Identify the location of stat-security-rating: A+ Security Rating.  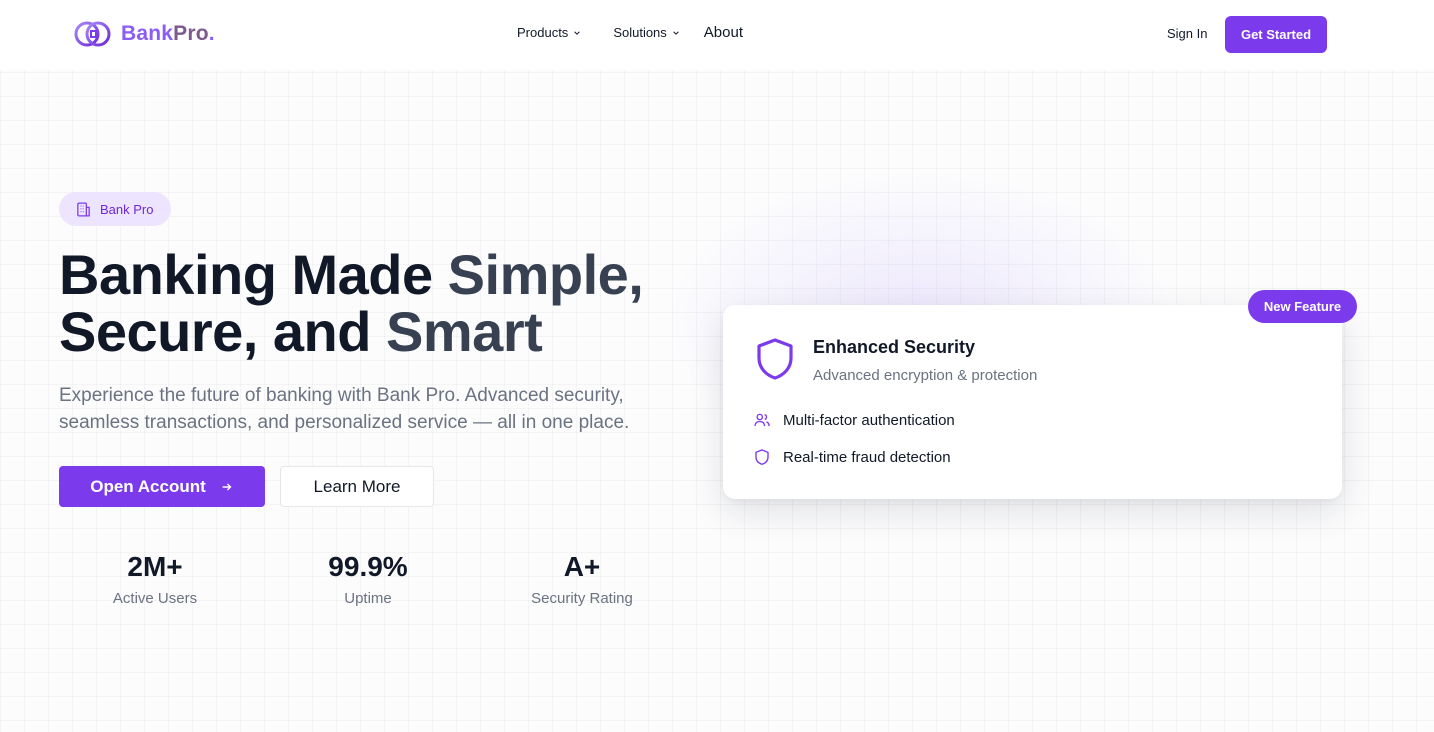
(582, 578).